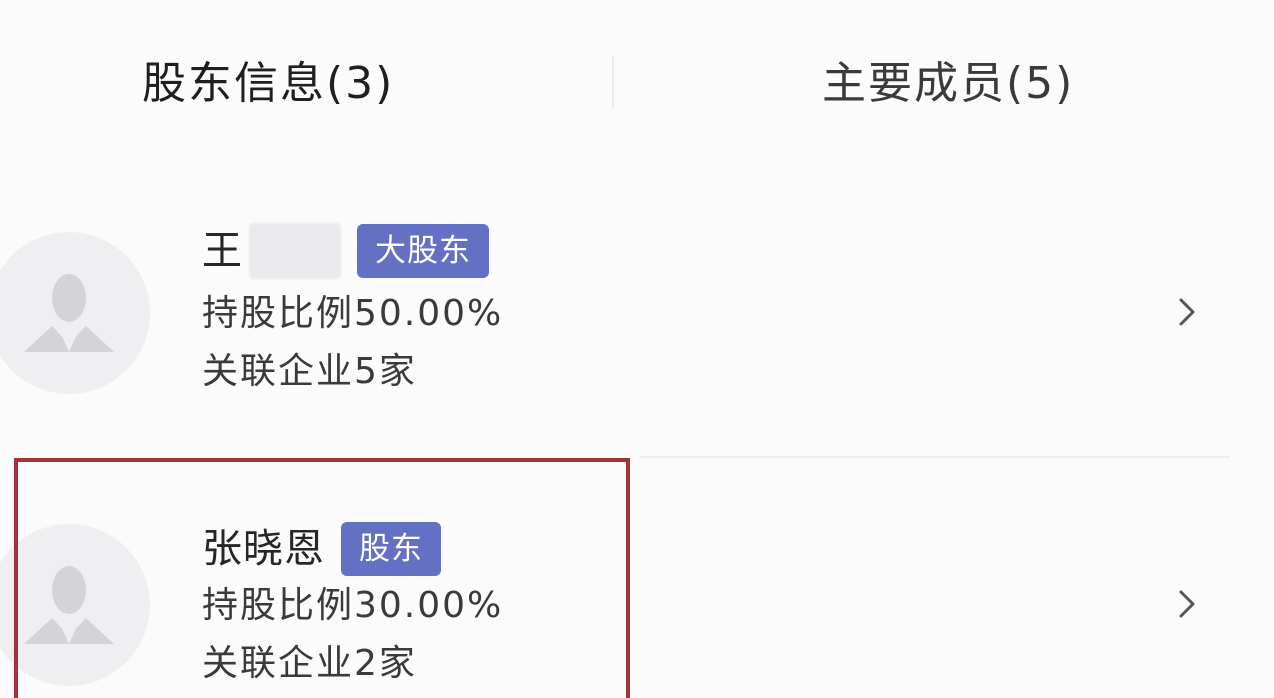 This screenshot has height=698, width=1274. I want to click on tab-key-members: 主要成员(5), so click(948, 84).